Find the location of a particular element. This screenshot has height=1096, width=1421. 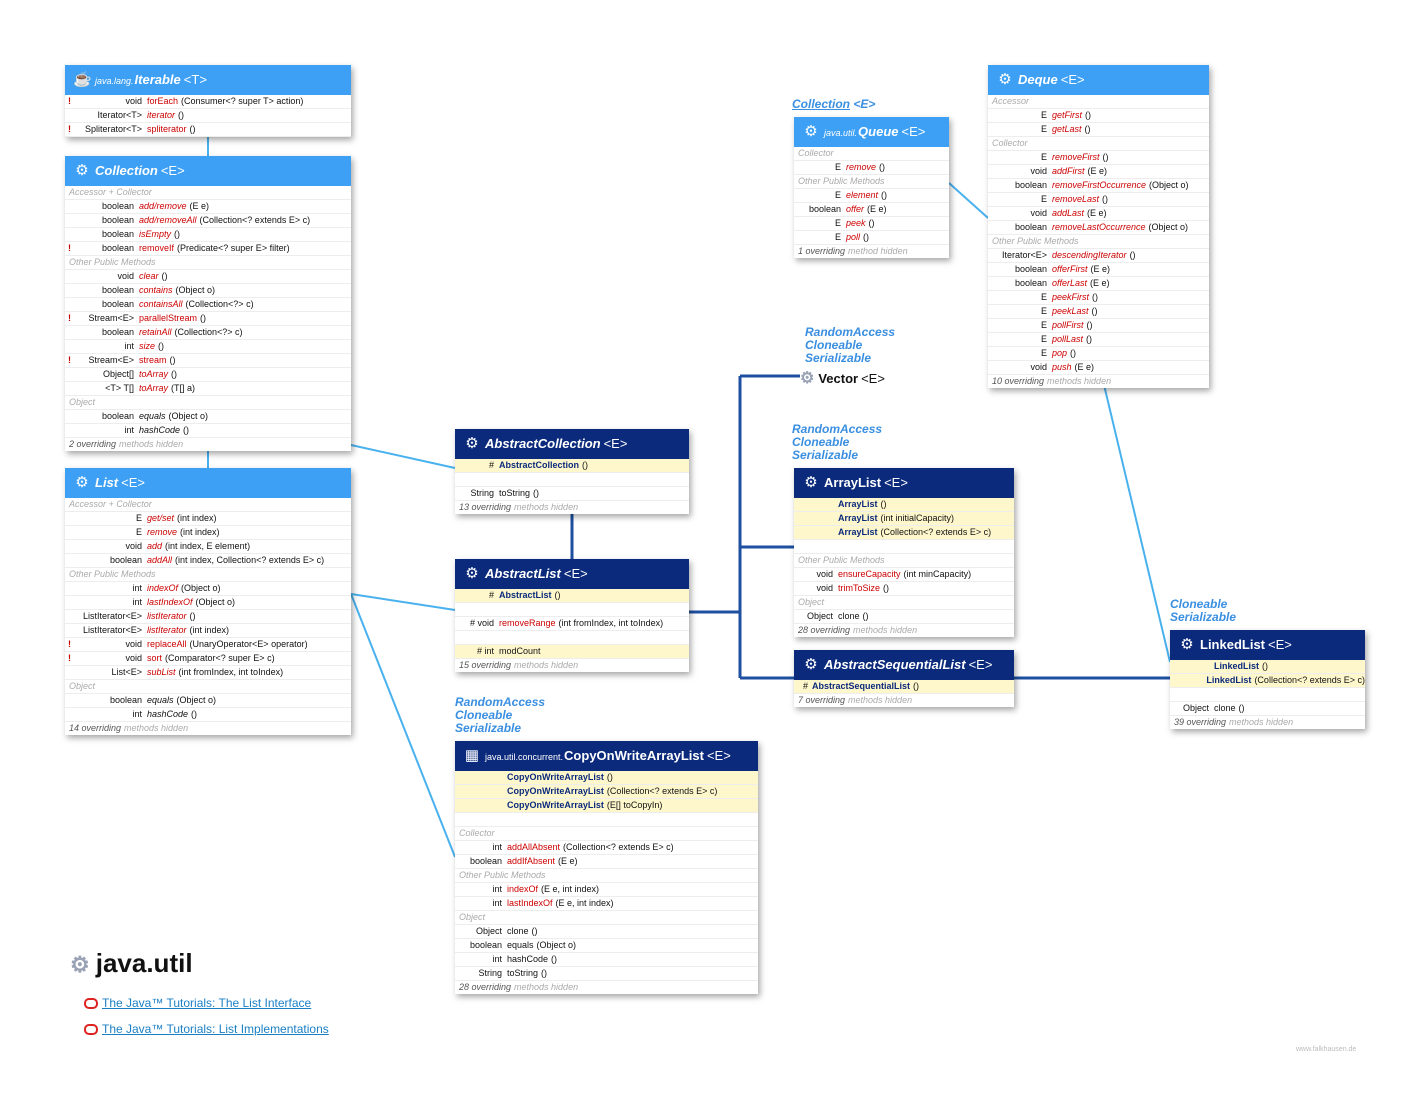

member-row: void ensureCapacity (int minCapacity) is located at coordinates (904, 575).